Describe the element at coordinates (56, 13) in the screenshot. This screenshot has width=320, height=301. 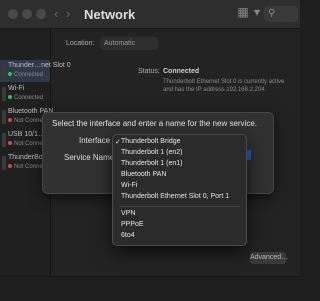
I see `back-arrow-icon: ‹` at that location.